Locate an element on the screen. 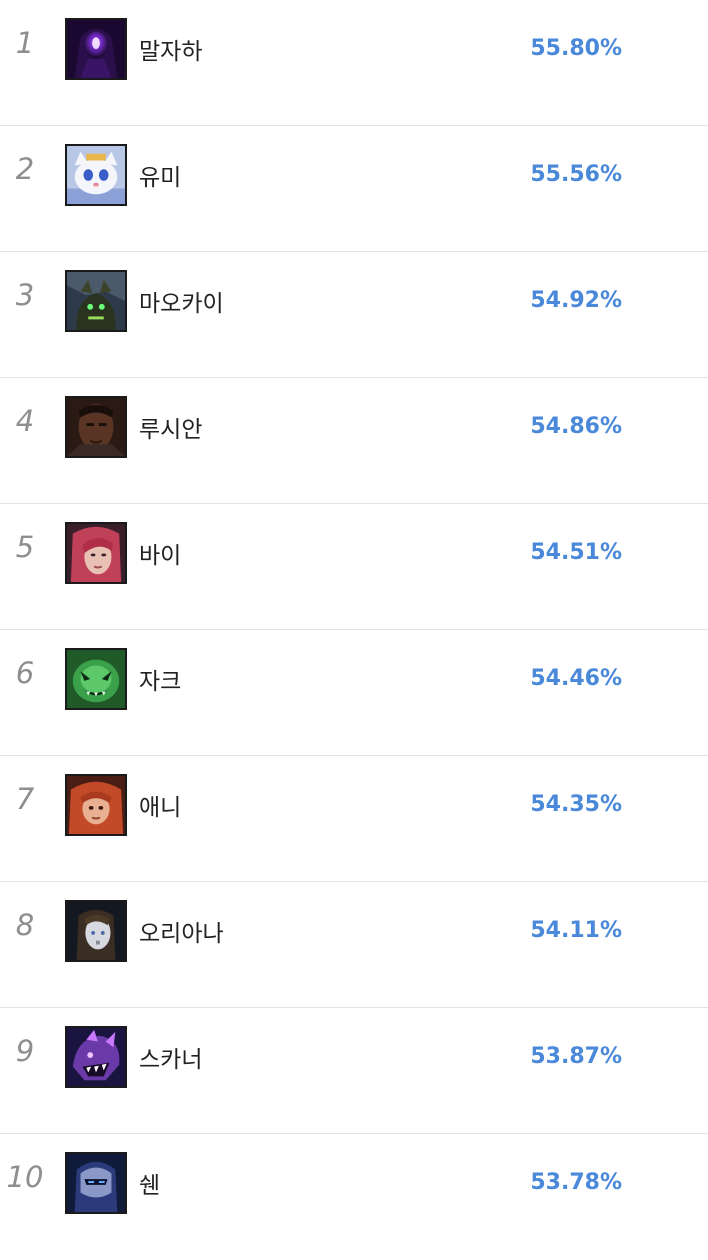  maokai-portrait-icon is located at coordinates (96, 301).